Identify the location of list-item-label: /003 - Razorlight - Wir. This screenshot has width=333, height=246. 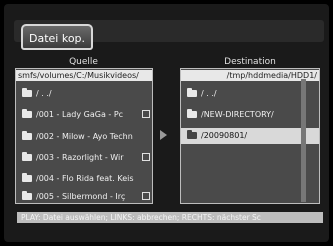
(80, 157).